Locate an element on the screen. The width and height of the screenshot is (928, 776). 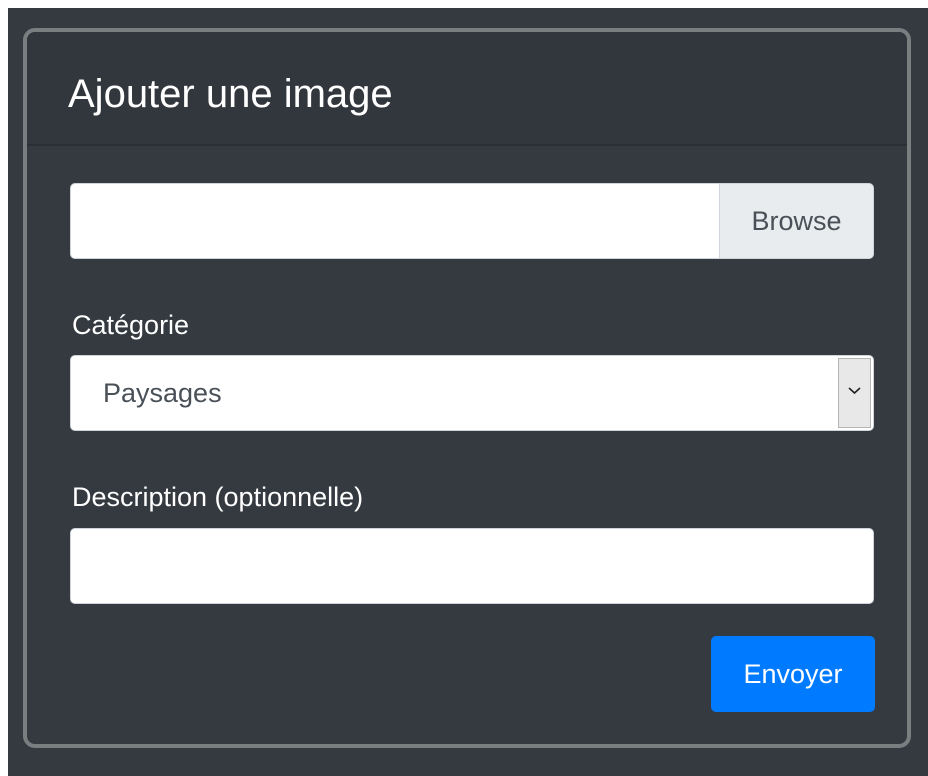
chevron-down-icon is located at coordinates (854, 391).